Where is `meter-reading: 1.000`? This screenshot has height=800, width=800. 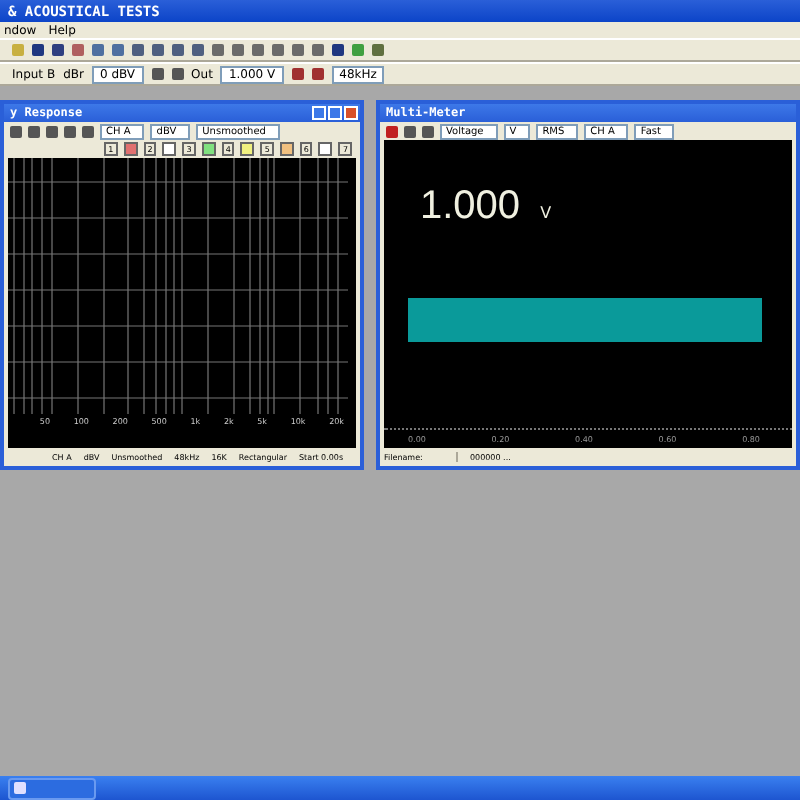
meter-reading: 1.000 is located at coordinates (470, 207).